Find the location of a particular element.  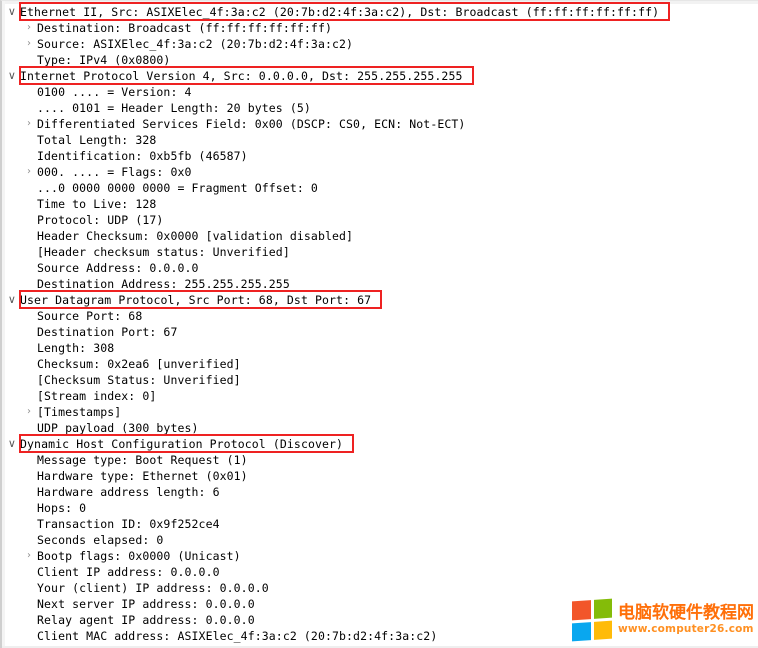

field-dhcp-hardware-type: Hardware type: Ethernet (0x01) is located at coordinates (380, 476).